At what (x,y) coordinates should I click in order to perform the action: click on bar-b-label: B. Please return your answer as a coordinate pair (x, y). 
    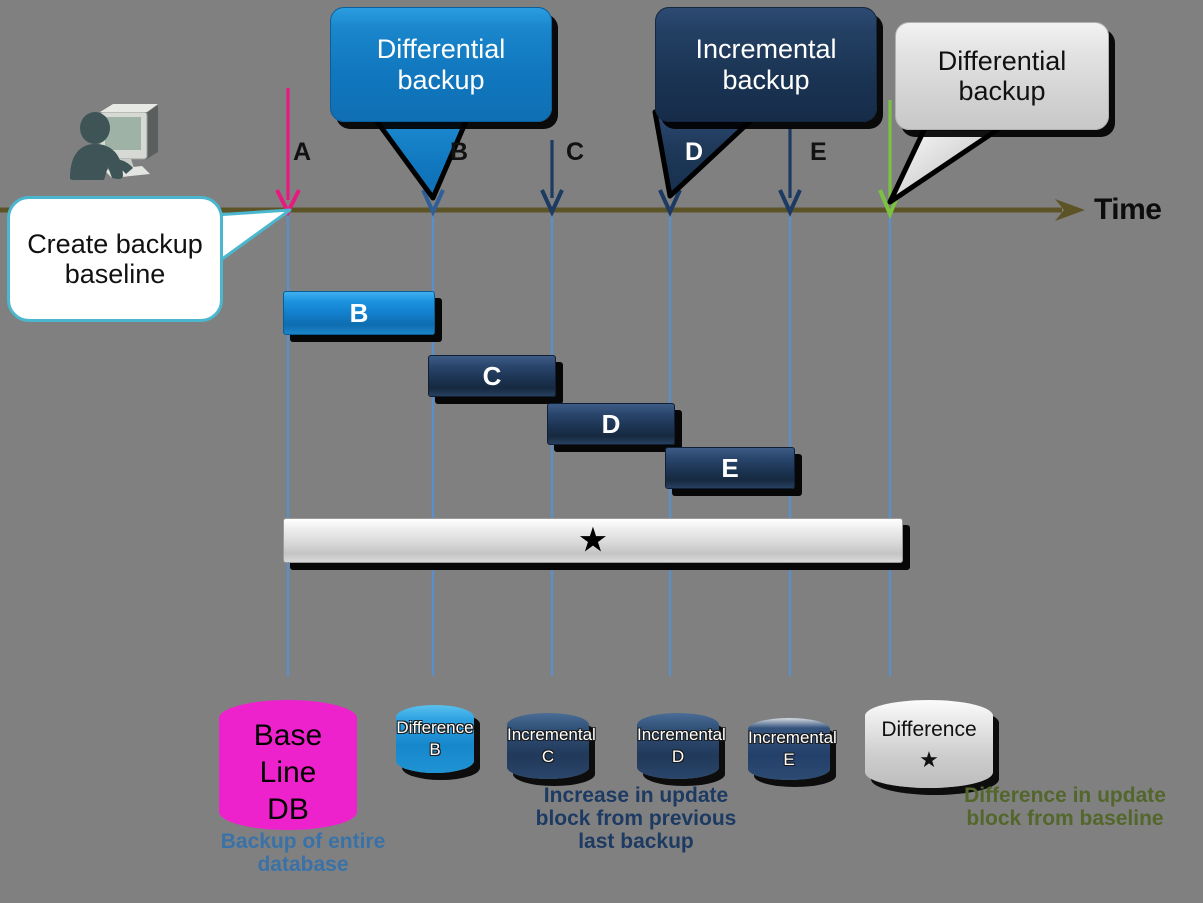
    Looking at the image, I should click on (359, 312).